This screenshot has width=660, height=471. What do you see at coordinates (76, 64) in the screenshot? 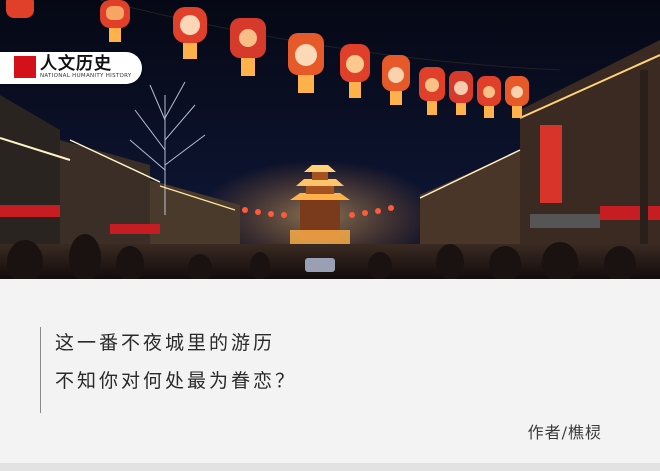
I see `brand-name: 人文历史` at bounding box center [76, 64].